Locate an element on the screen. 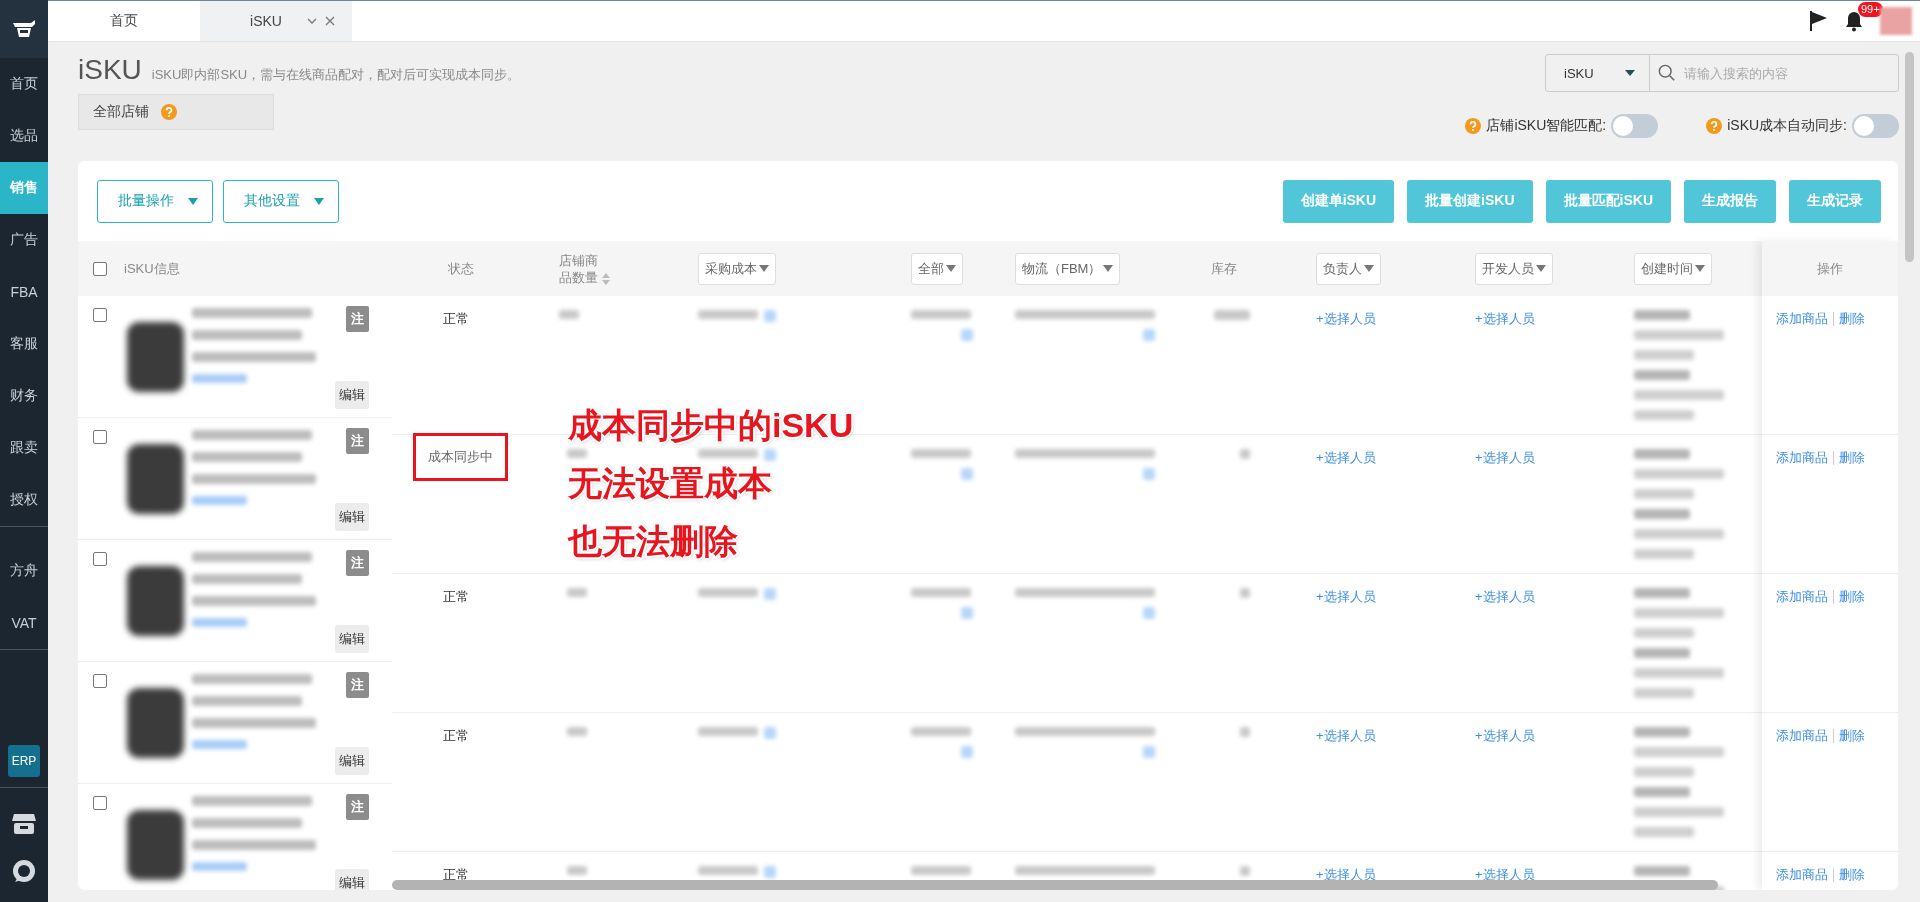  sidebar-item: VAT is located at coordinates (24, 623).